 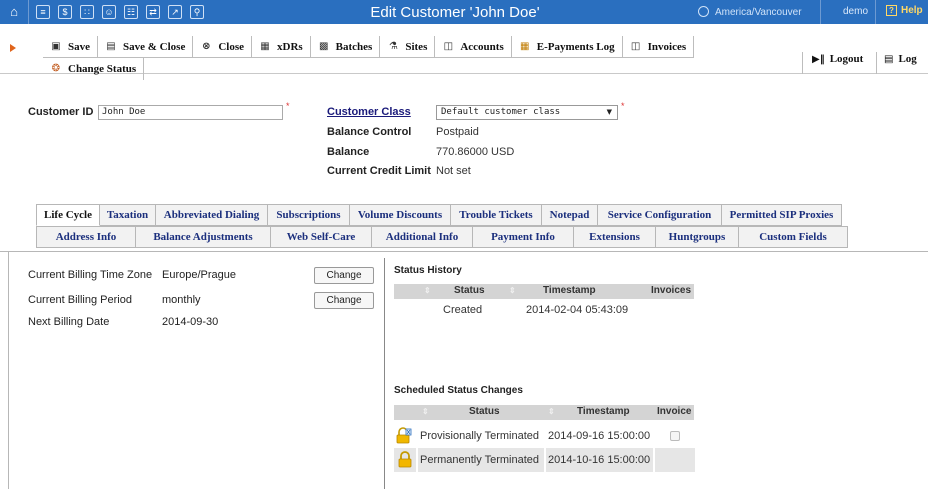 What do you see at coordinates (675, 436) in the screenshot?
I see `invoice-checkbox` at bounding box center [675, 436].